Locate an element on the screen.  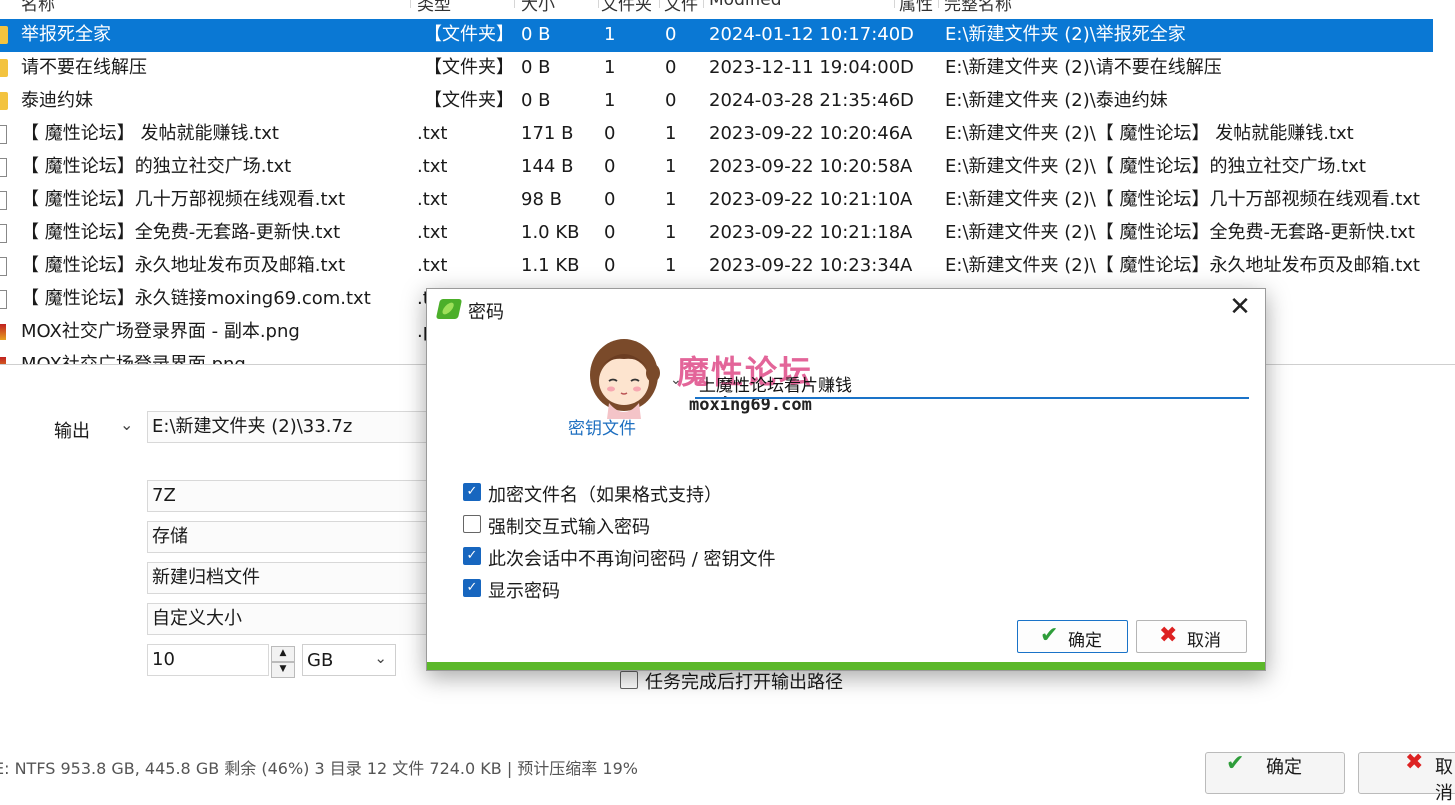
cell-name: 【 魔性论坛】永久链接moxing69.com.txt is located at coordinates (196, 298).